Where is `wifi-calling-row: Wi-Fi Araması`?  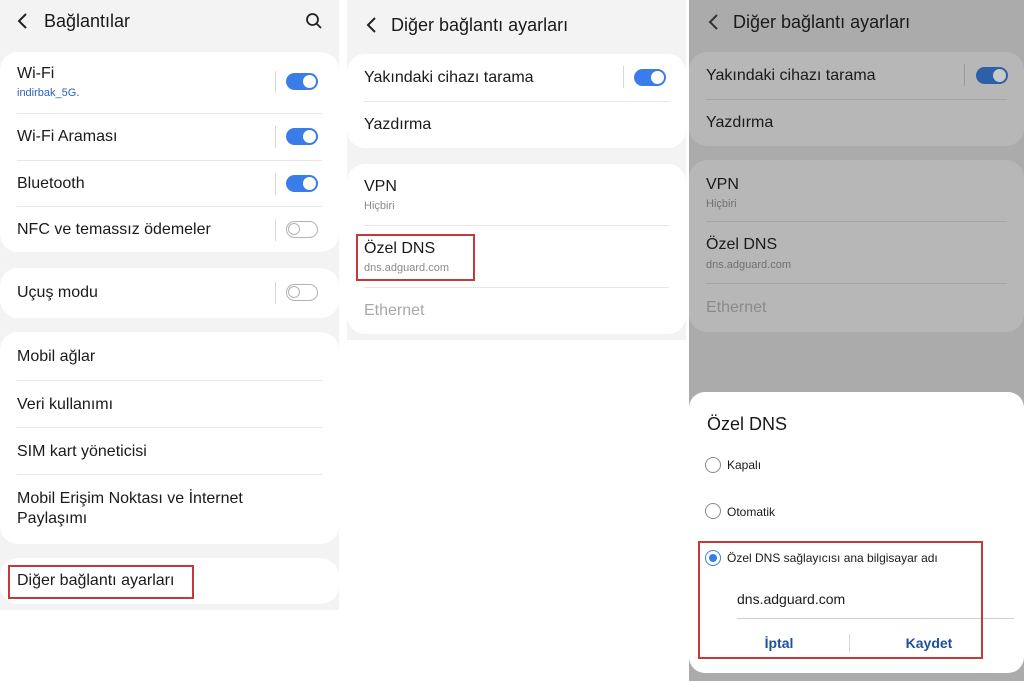
wifi-calling-row: Wi-Fi Araması is located at coordinates (169, 137).